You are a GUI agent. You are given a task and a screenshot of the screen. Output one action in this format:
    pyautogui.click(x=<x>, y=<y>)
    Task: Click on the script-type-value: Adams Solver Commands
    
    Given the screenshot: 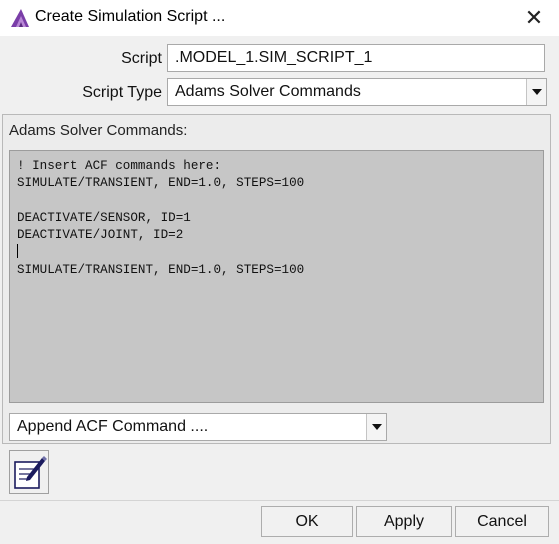 What is the action you would take?
    pyautogui.click(x=268, y=91)
    